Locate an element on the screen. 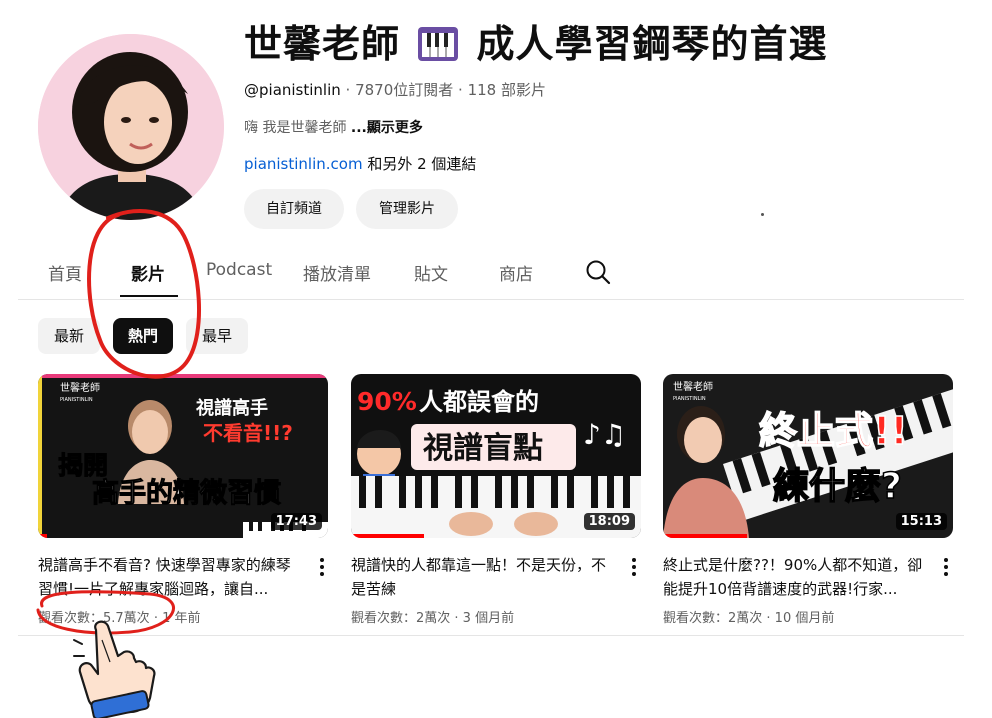 The width and height of the screenshot is (992, 718). channel-avatar is located at coordinates (131, 127).